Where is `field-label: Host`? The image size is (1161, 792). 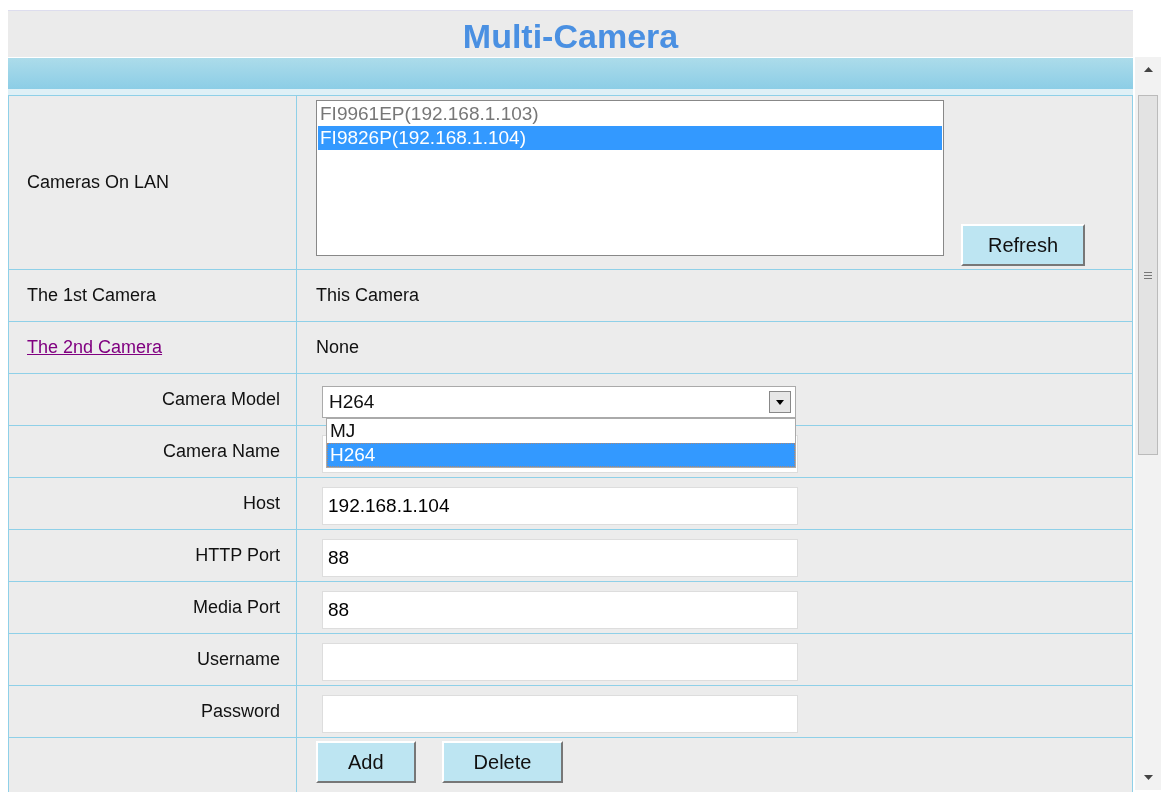
field-label: Host is located at coordinates (261, 503).